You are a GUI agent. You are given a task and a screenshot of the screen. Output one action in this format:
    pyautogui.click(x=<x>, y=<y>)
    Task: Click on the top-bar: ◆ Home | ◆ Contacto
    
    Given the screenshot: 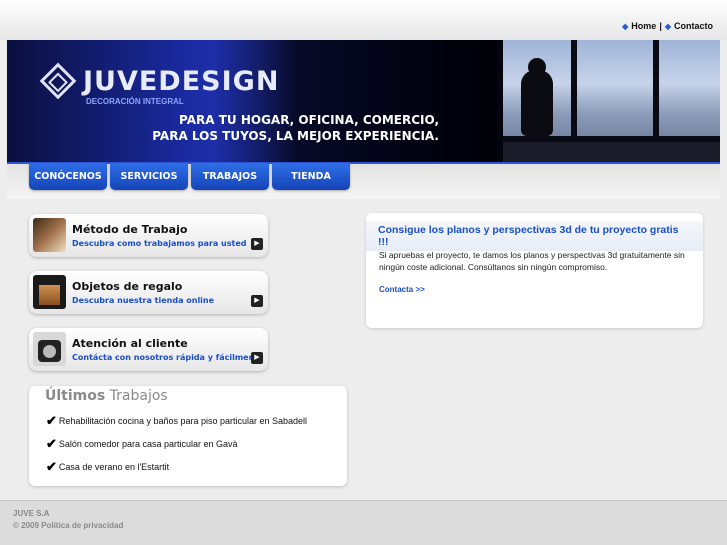 What is the action you would take?
    pyautogui.click(x=363, y=20)
    